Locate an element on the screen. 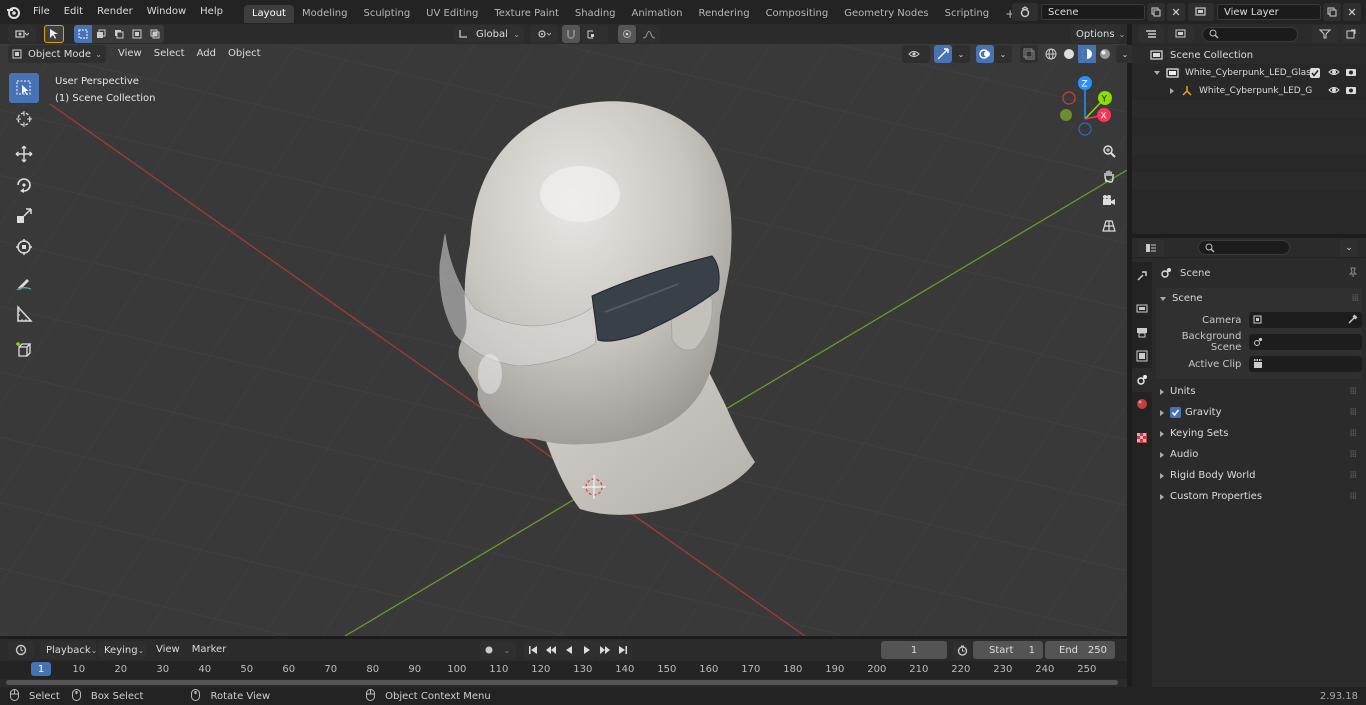  timeline-editor-type-icon is located at coordinates (21, 650).